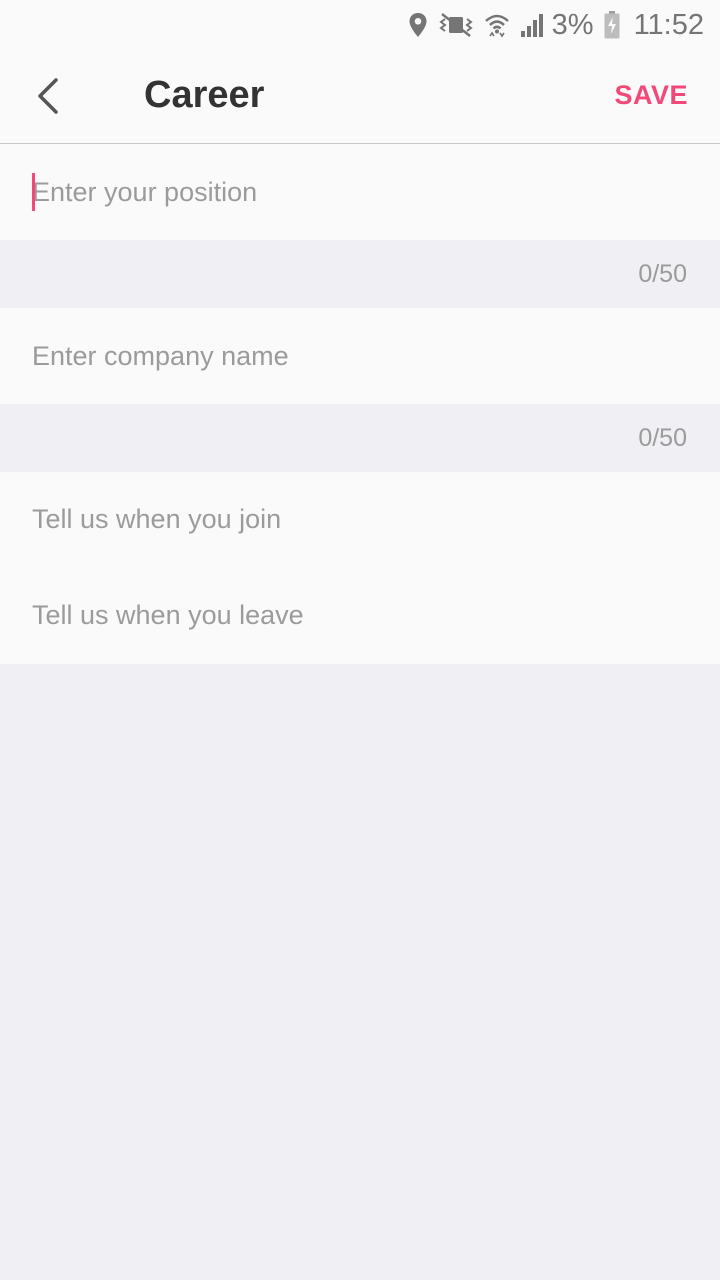 The image size is (720, 1280). Describe the element at coordinates (532, 25) in the screenshot. I see `signal-icon` at that location.